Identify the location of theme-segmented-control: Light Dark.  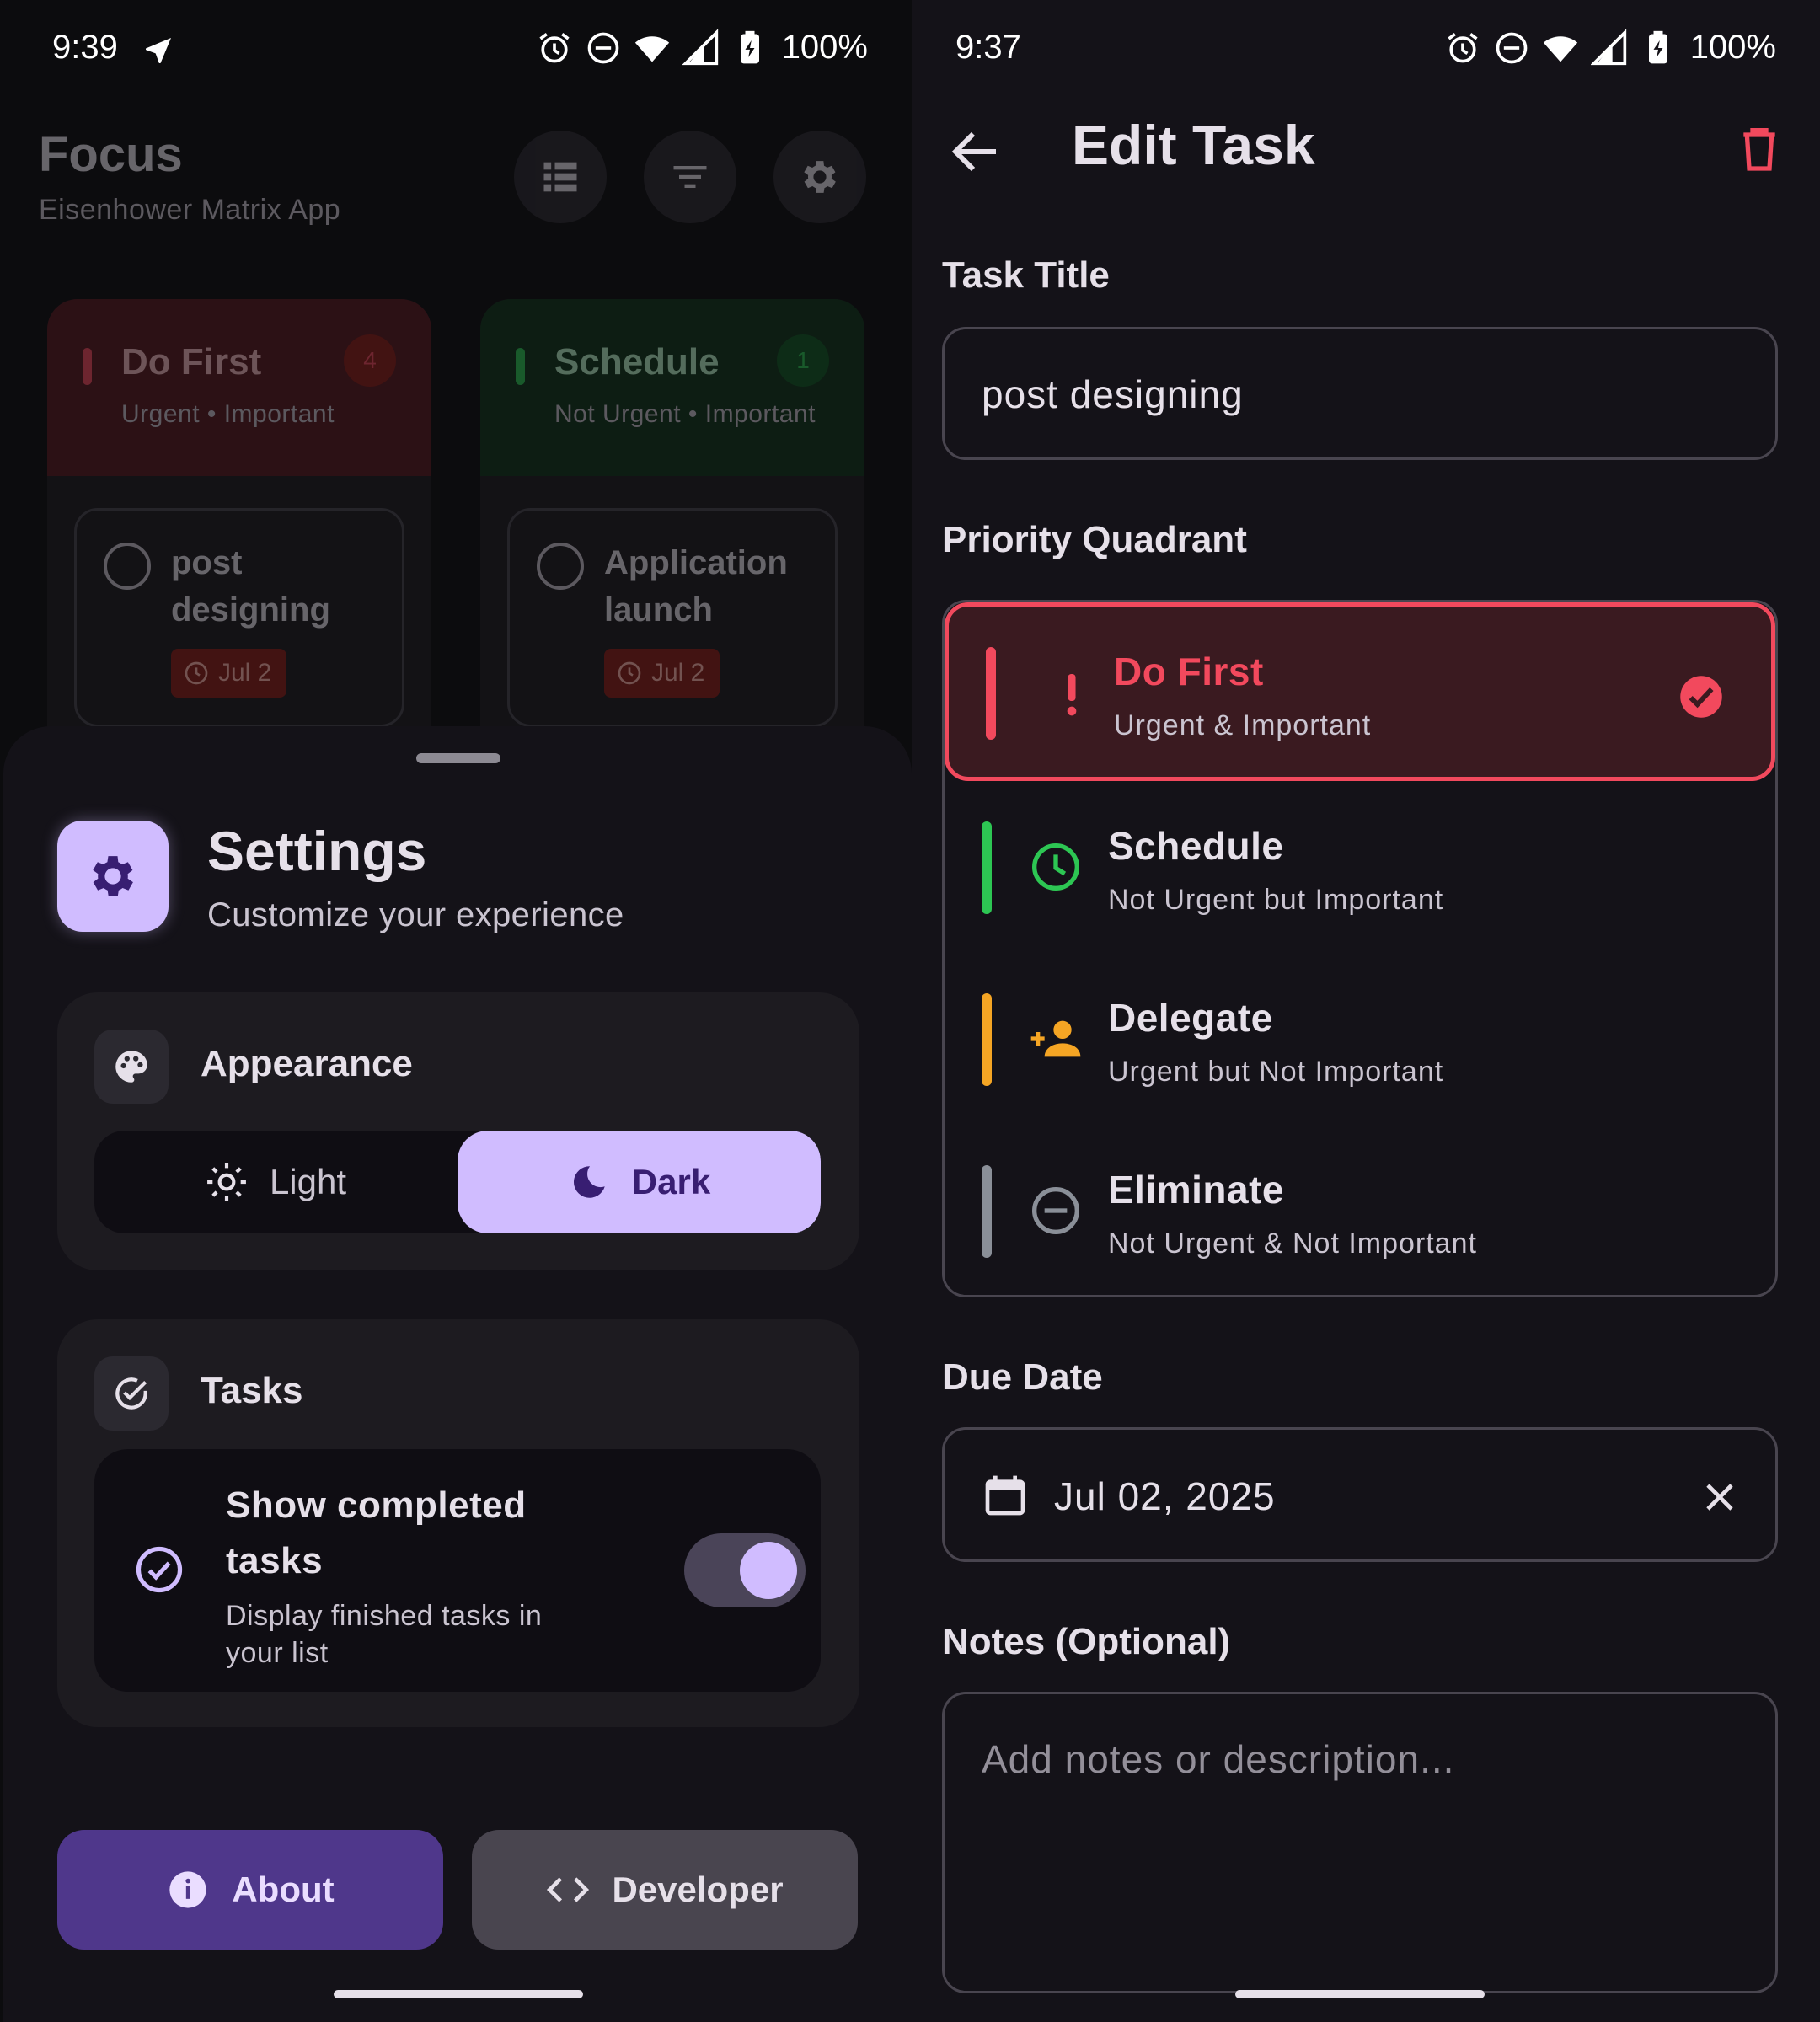
(457, 1182).